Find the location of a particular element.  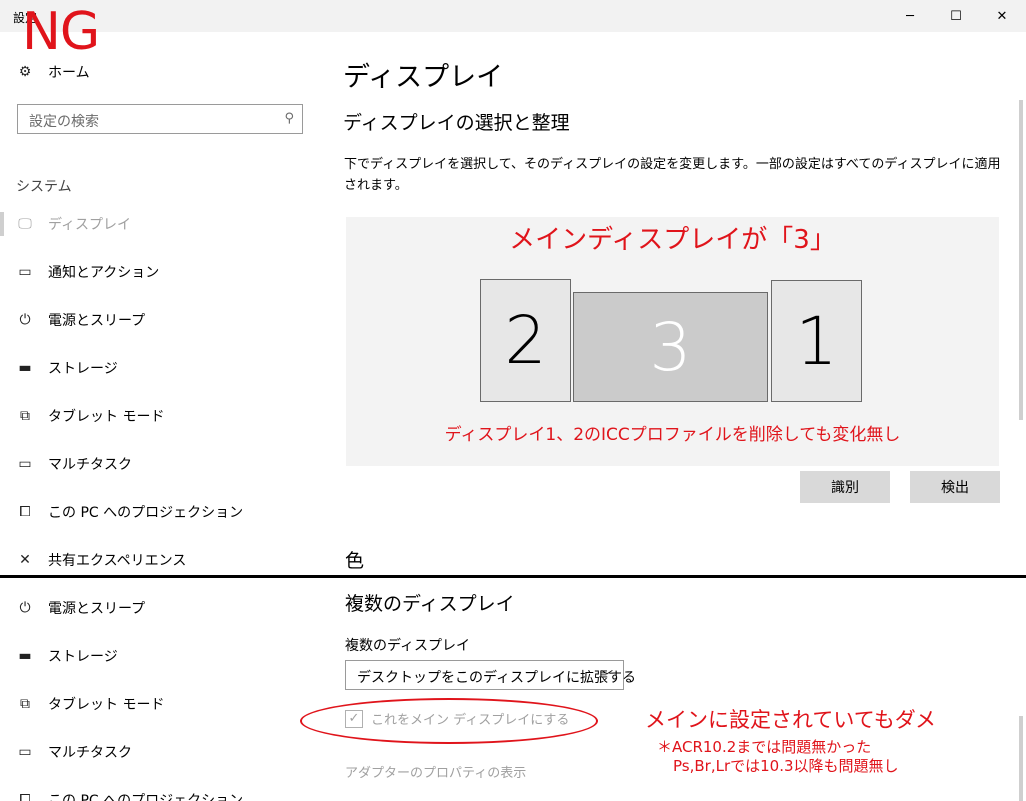

note-line-1: ＊ACR10.2までは問題無かった is located at coordinates (764, 747).